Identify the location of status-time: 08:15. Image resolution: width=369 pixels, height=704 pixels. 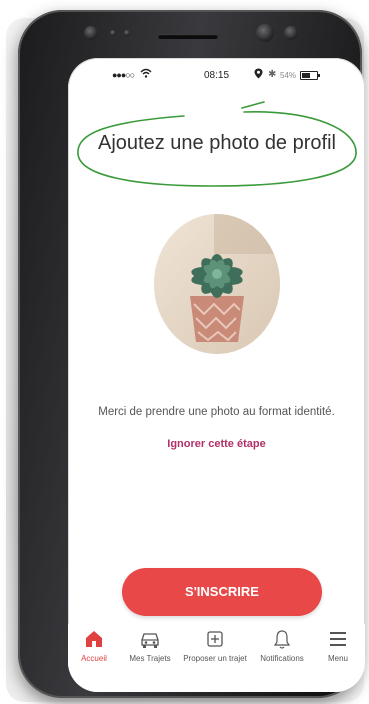
(217, 75).